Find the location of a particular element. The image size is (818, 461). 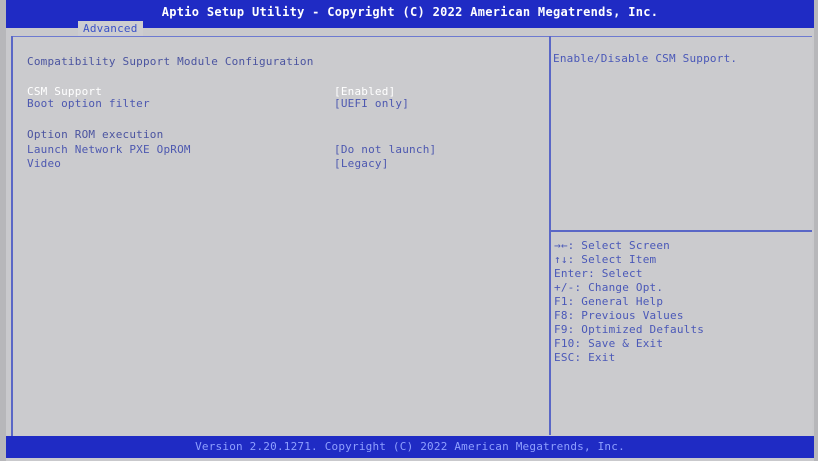

key-help-esc: ESC: Exit is located at coordinates (585, 357).